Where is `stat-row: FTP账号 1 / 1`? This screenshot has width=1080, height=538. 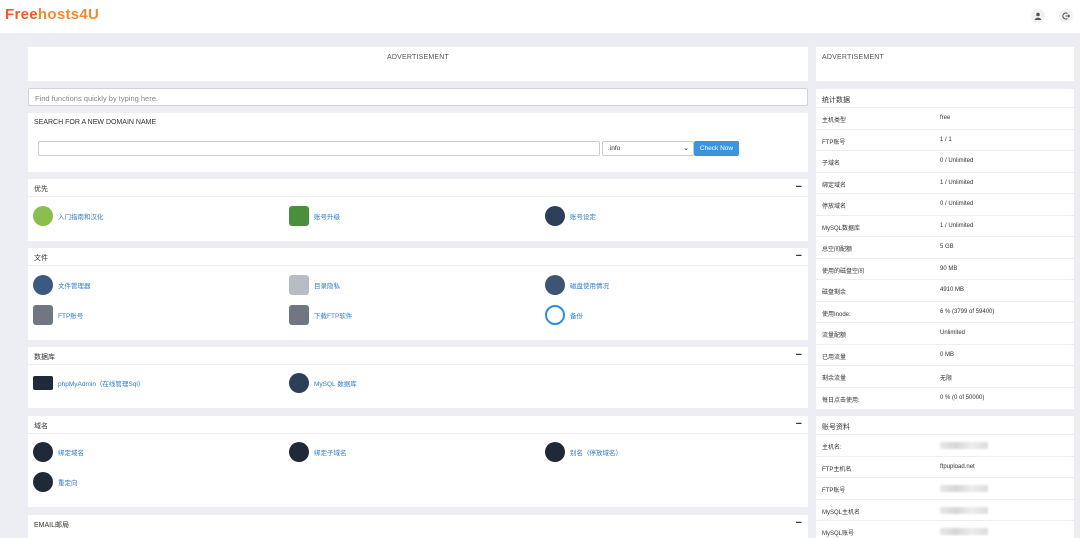 stat-row: FTP账号 1 / 1 is located at coordinates (945, 140).